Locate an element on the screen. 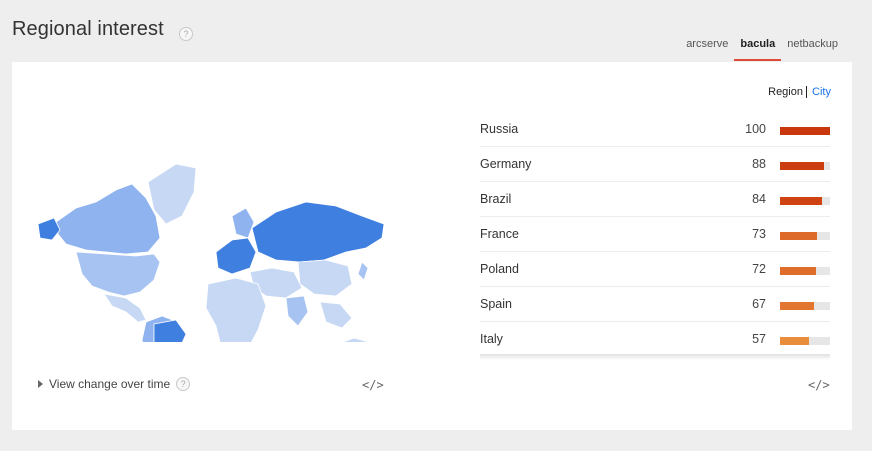 The height and width of the screenshot is (451, 872). region-name: Brazil is located at coordinates (496, 199).